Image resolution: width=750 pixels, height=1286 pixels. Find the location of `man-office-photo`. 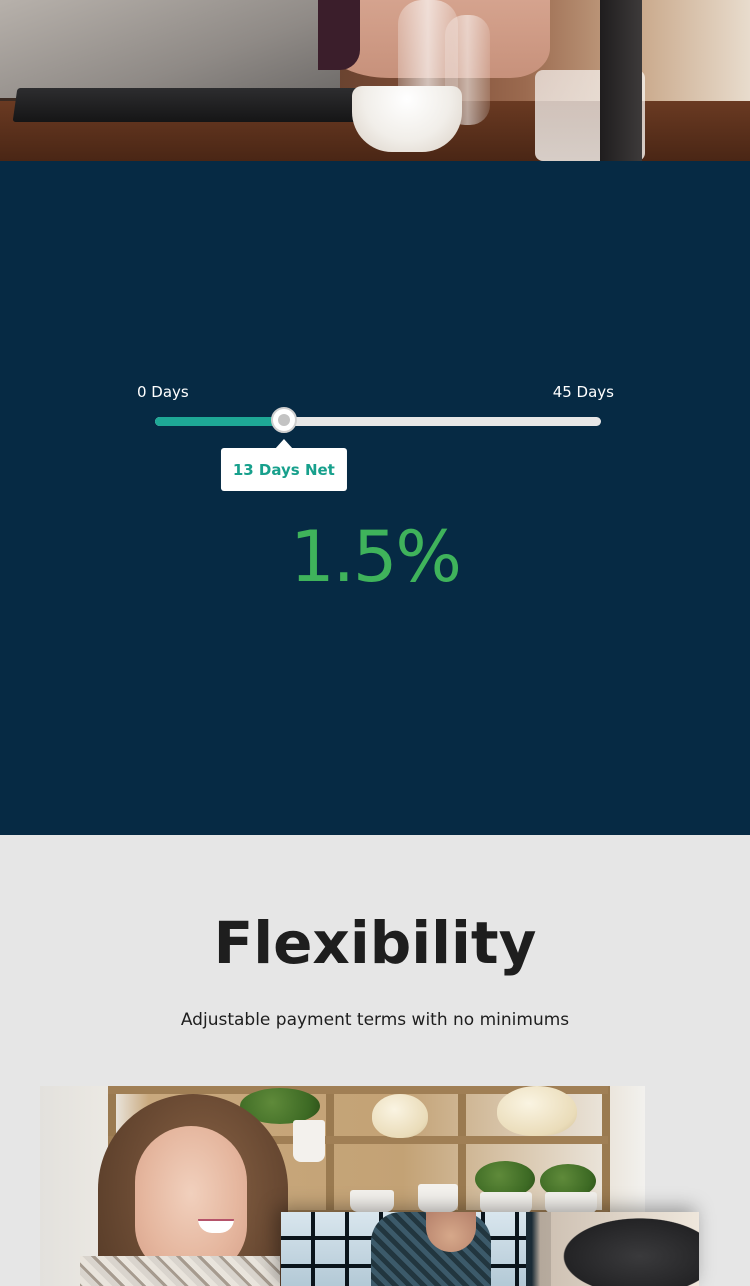

man-office-photo is located at coordinates (490, 1249).